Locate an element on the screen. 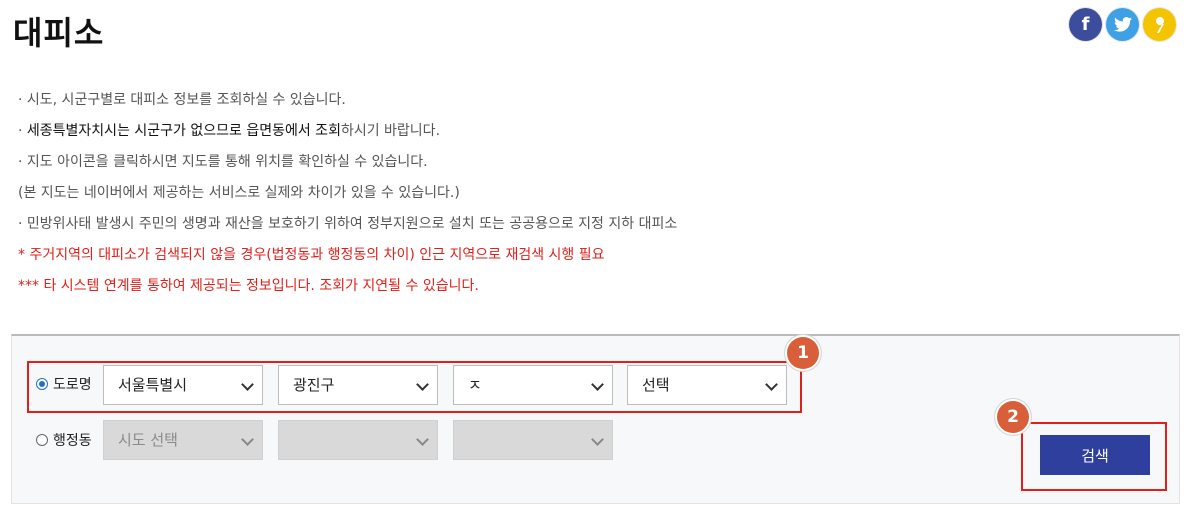 The width and height of the screenshot is (1187, 520). info-line: · 세종특별자치시는 시군구가 없으므로 읍면동에서 조회하시기 바랍니다. is located at coordinates (229, 131).